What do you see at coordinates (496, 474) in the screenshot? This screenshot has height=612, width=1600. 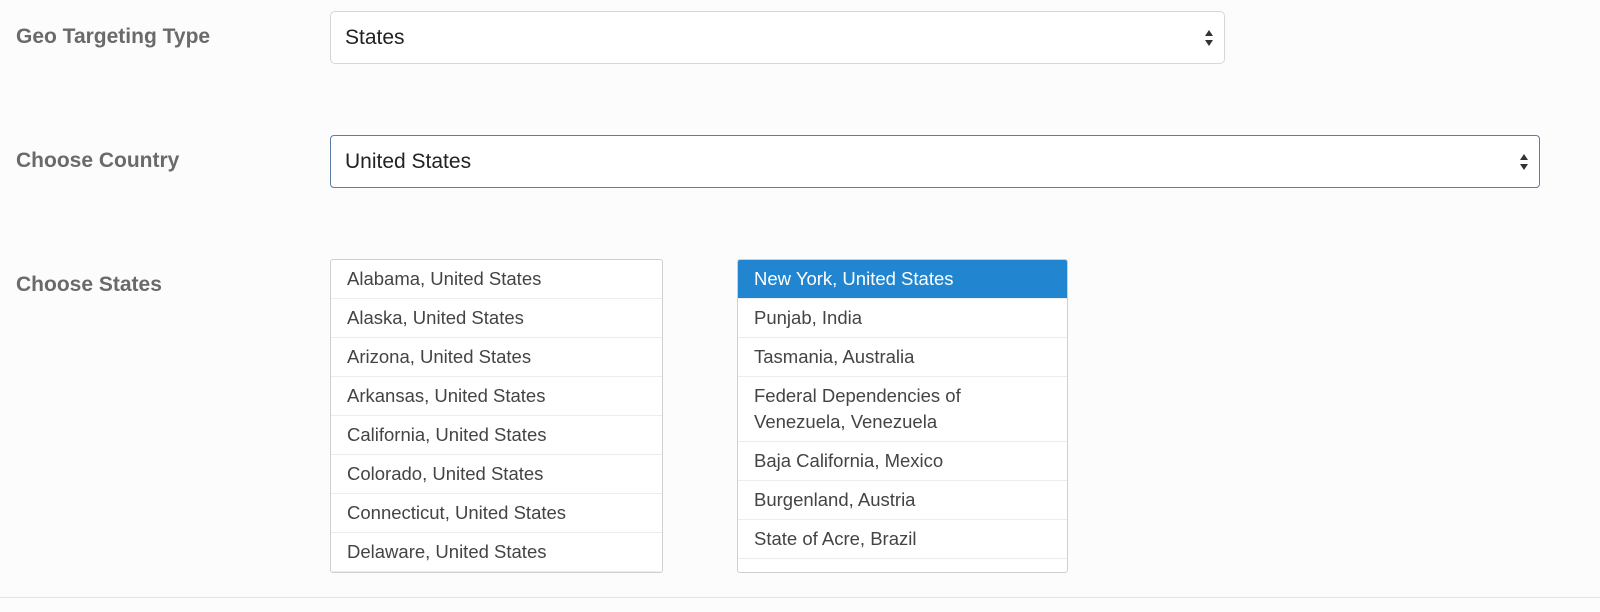 I see `list-item: Colorado, United States` at bounding box center [496, 474].